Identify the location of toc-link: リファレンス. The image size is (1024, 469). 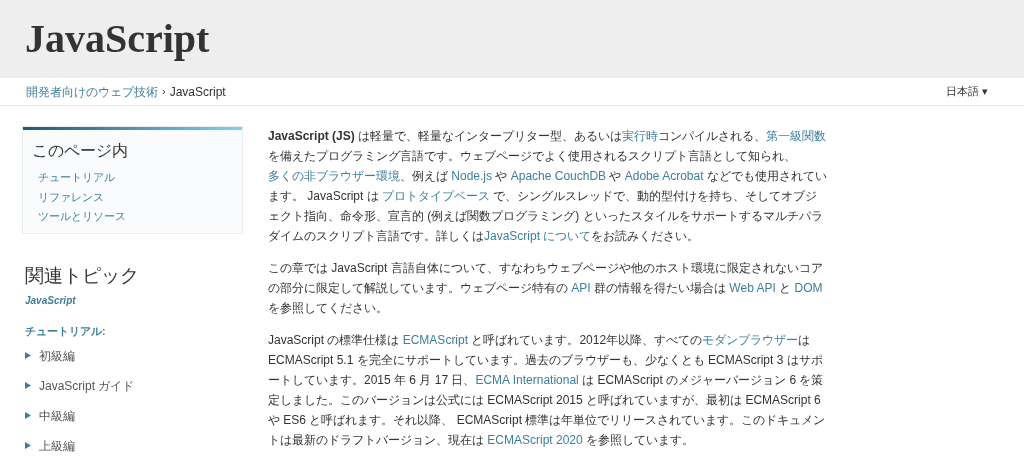
(132, 197).